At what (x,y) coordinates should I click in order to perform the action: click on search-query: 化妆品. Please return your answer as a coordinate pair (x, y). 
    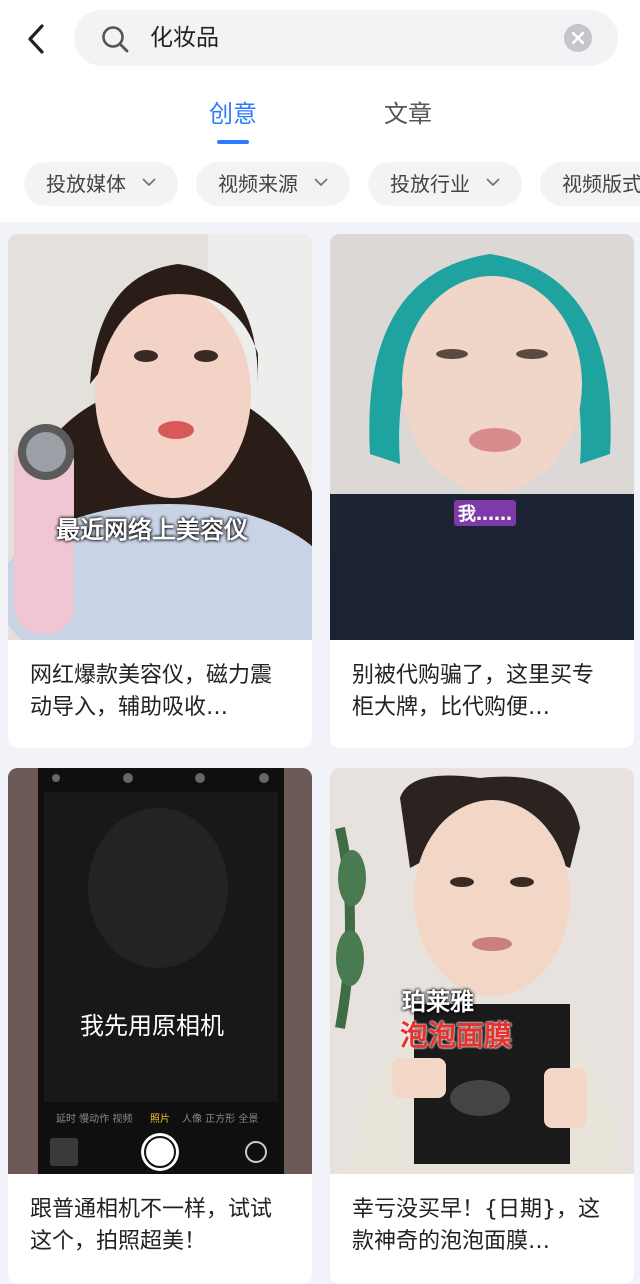
    Looking at the image, I should click on (184, 38).